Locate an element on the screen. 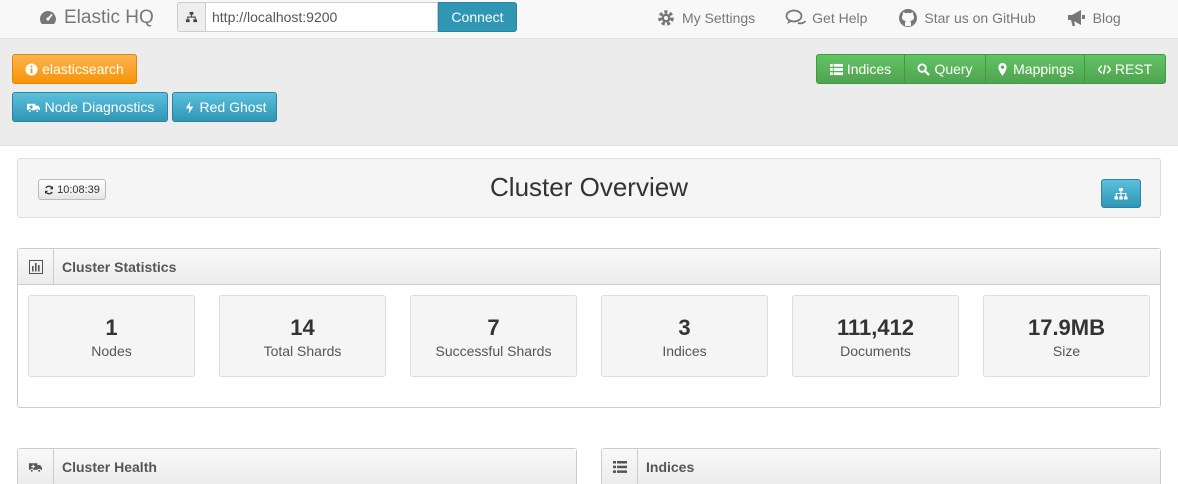  connect-form: Connect is located at coordinates (347, 17).